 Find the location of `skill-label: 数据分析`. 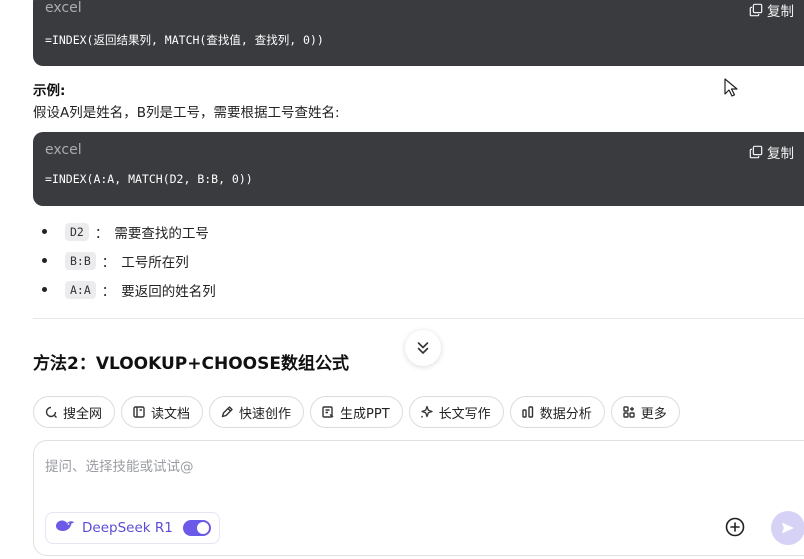

skill-label: 数据分析 is located at coordinates (565, 414).